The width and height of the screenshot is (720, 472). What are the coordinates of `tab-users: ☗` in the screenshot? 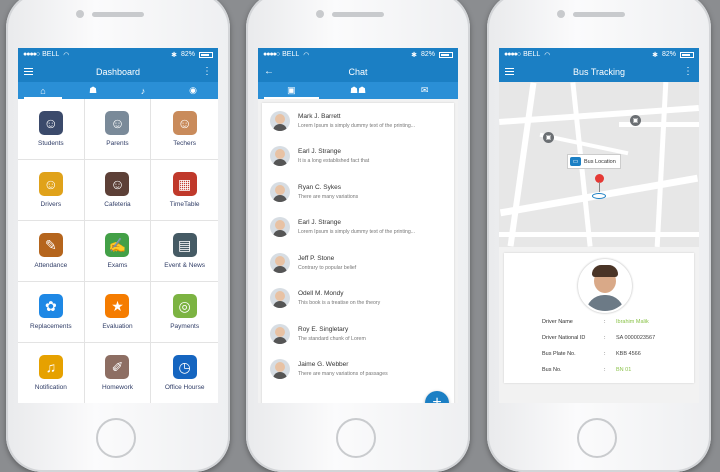 It's located at (93, 90).